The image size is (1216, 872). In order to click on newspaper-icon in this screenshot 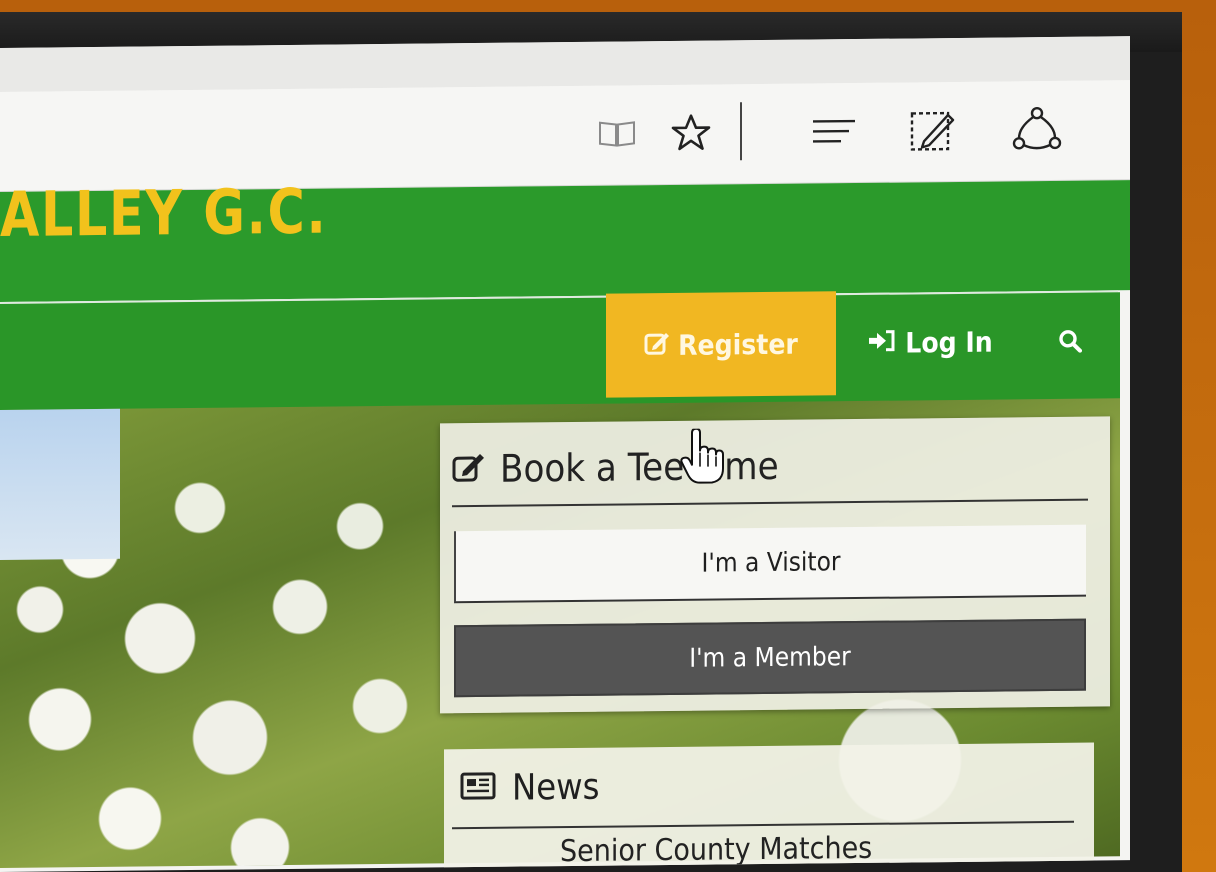, I will do `click(478, 787)`.